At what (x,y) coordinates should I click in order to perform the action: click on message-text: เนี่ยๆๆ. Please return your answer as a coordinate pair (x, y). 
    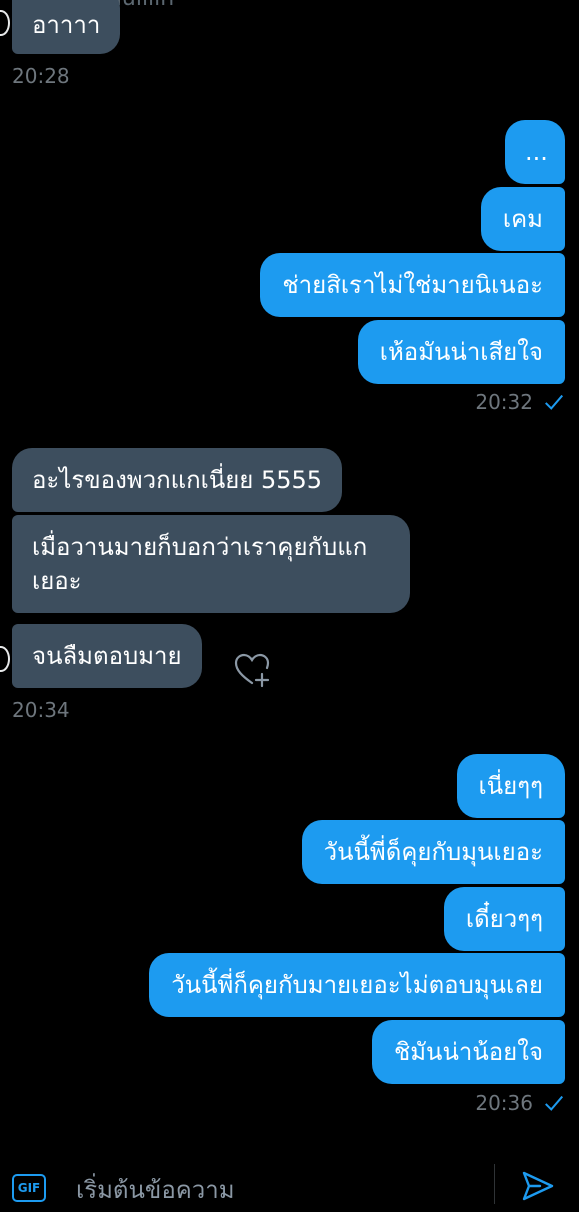
    Looking at the image, I should click on (510, 786).